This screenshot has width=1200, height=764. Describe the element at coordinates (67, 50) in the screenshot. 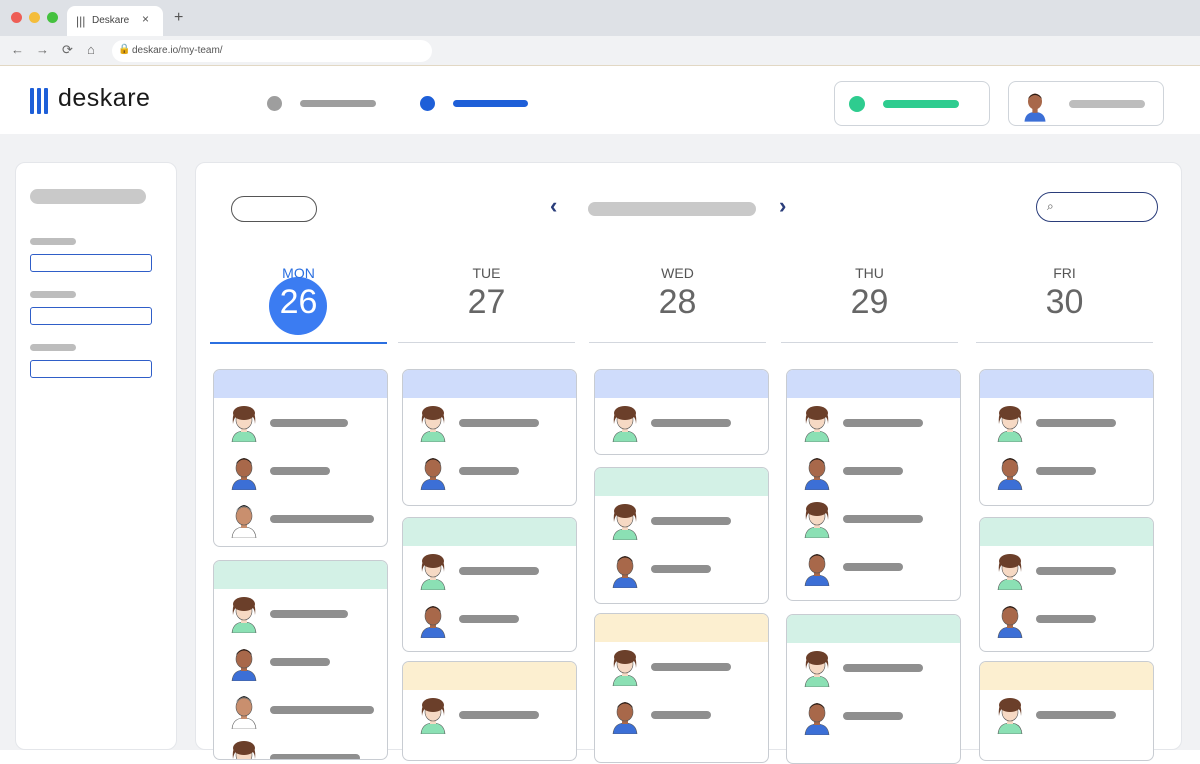

I see `reload-icon: ⟳` at that location.